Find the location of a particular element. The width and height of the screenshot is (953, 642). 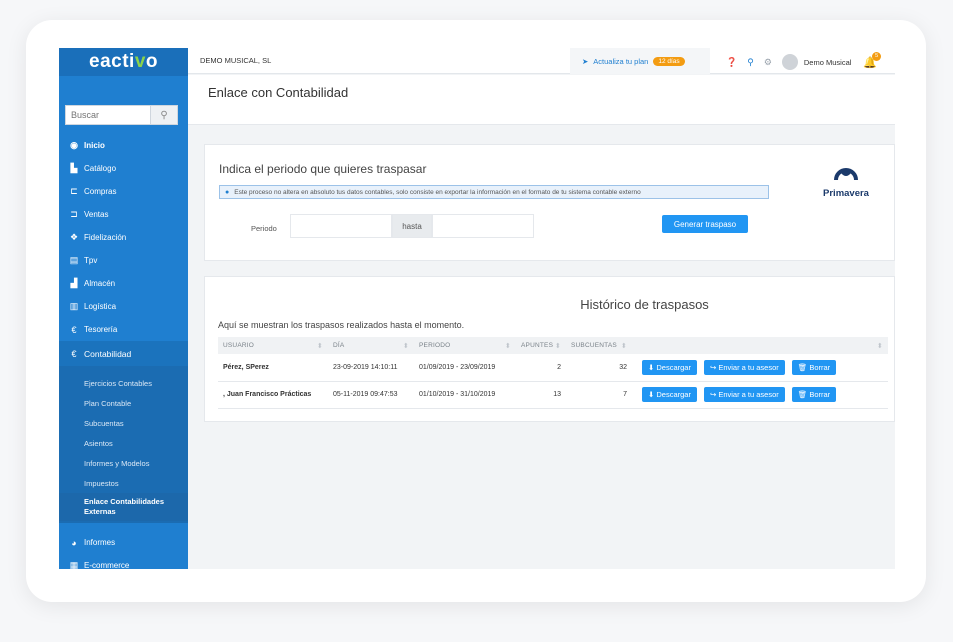

page-header: Enlace con Contabilidad is located at coordinates (541, 100).